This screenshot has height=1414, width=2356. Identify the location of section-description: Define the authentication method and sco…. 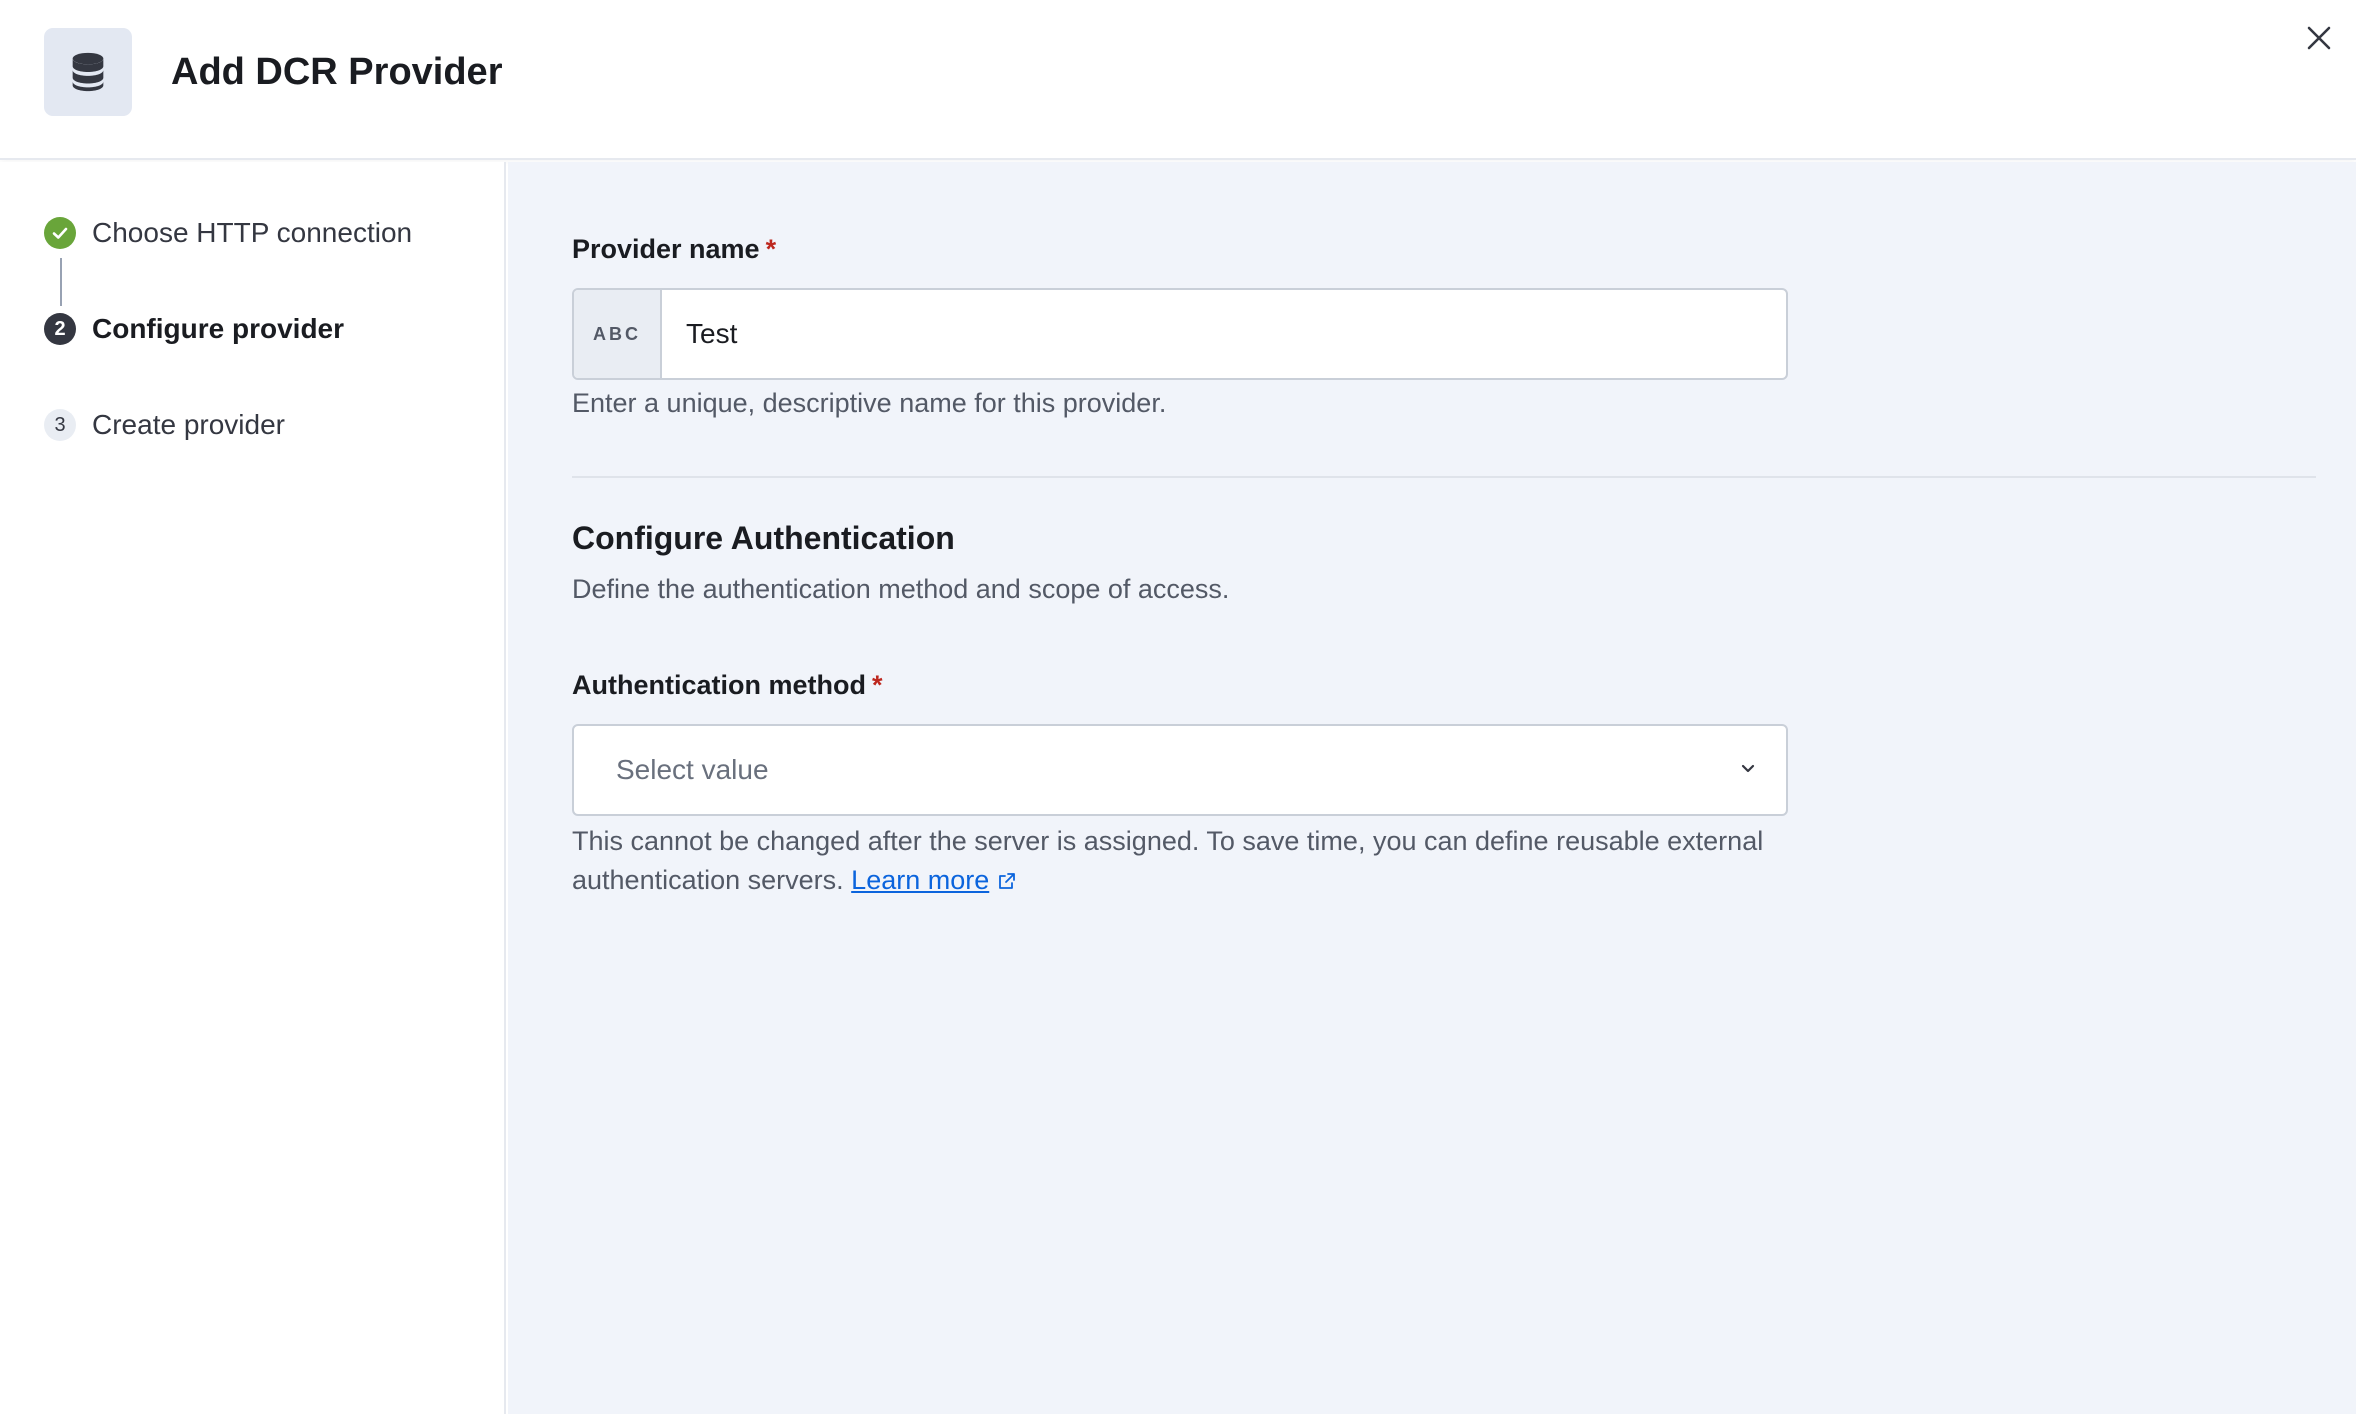
(901, 589).